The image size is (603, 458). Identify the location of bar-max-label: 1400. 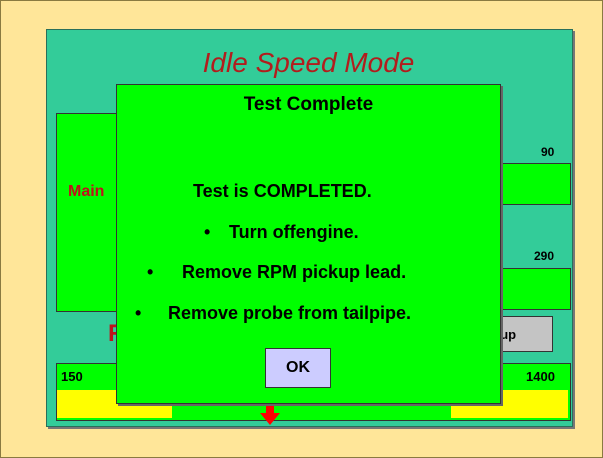
(540, 376).